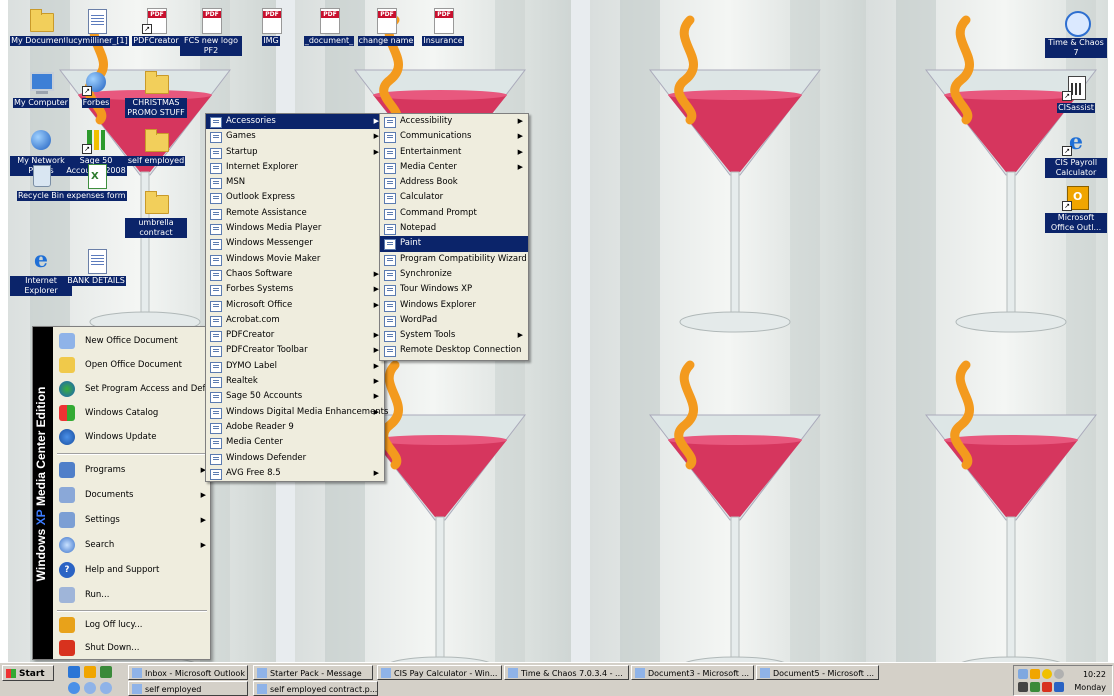  I want to click on accessories-menu-item: Command Prompt, so click(454, 213).